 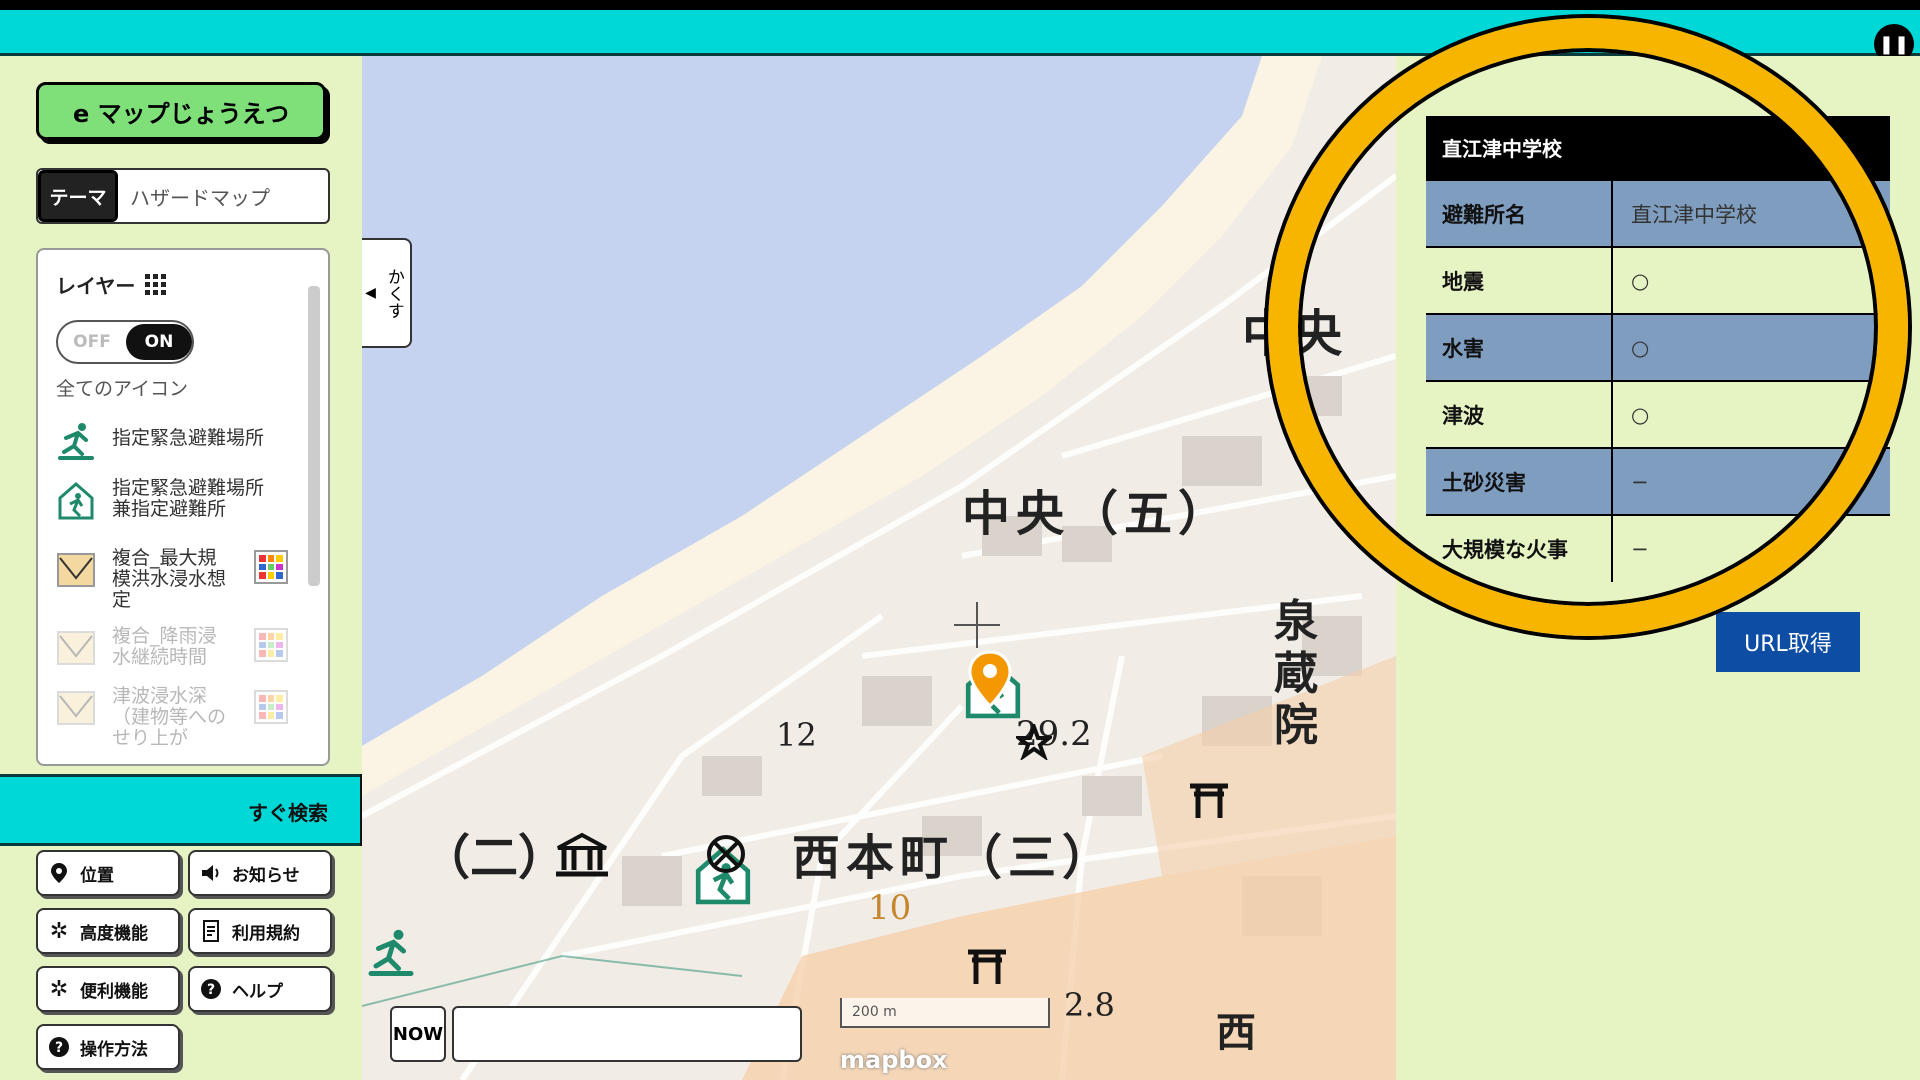 I want to click on row-value: 直江津中学校, so click(x=1751, y=213).